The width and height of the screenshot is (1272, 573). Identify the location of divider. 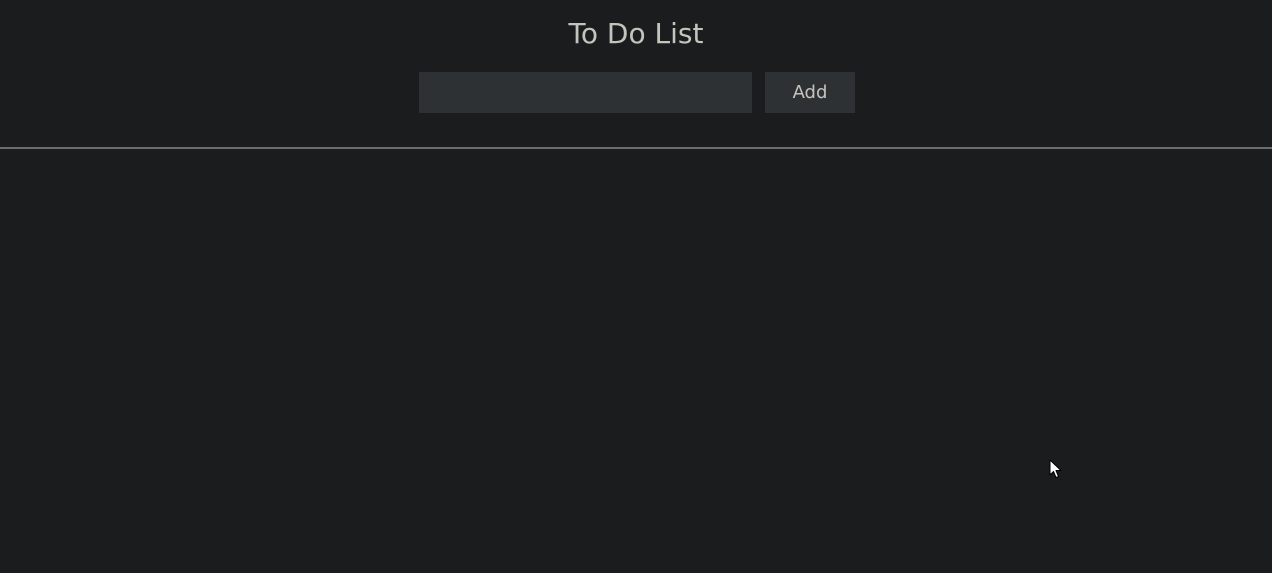
(636, 148).